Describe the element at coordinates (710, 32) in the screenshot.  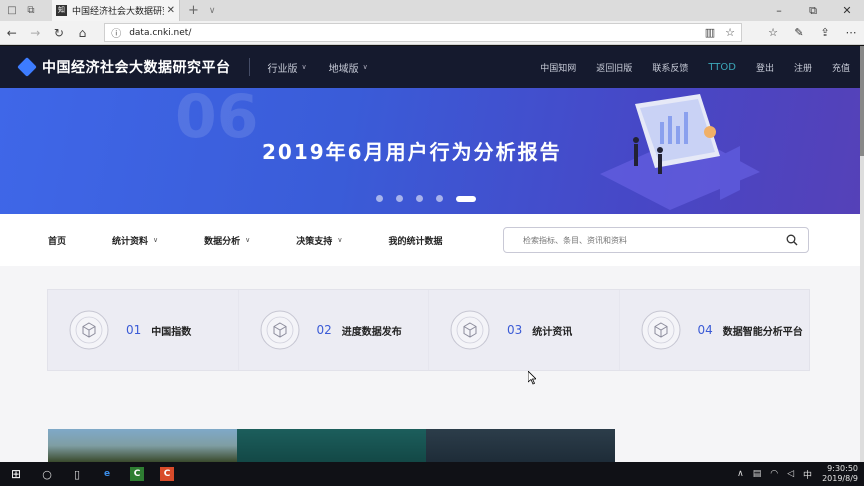
I see `reading-view-icon: ▥` at that location.